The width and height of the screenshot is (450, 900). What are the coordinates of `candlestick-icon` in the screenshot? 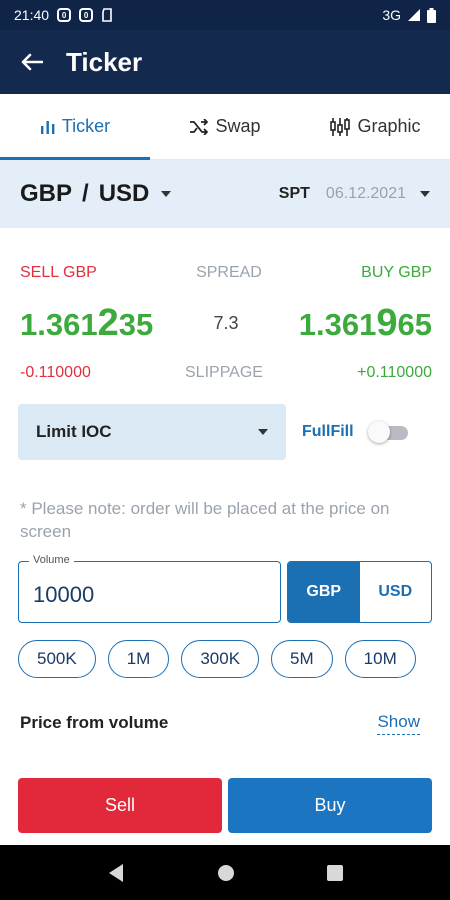 It's located at (340, 126).